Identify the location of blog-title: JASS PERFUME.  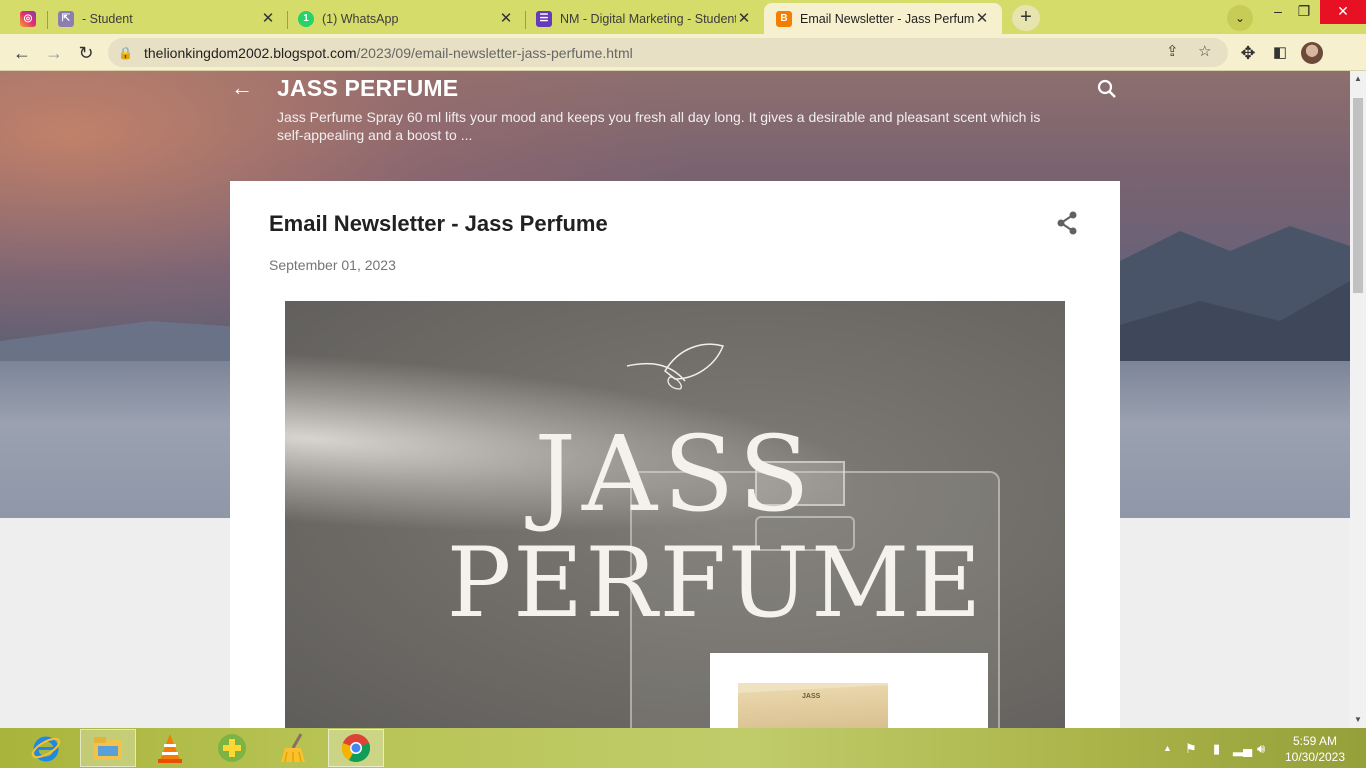
(367, 88).